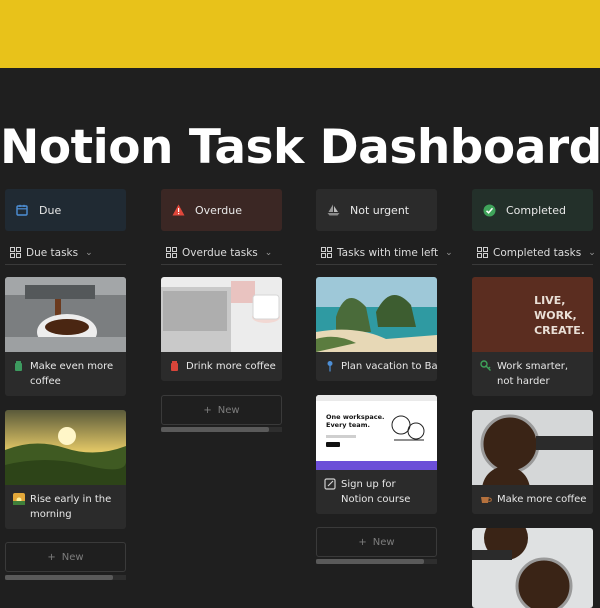 Image resolution: width=600 pixels, height=608 pixels. I want to click on task-card: Drink more coffee, so click(221, 329).